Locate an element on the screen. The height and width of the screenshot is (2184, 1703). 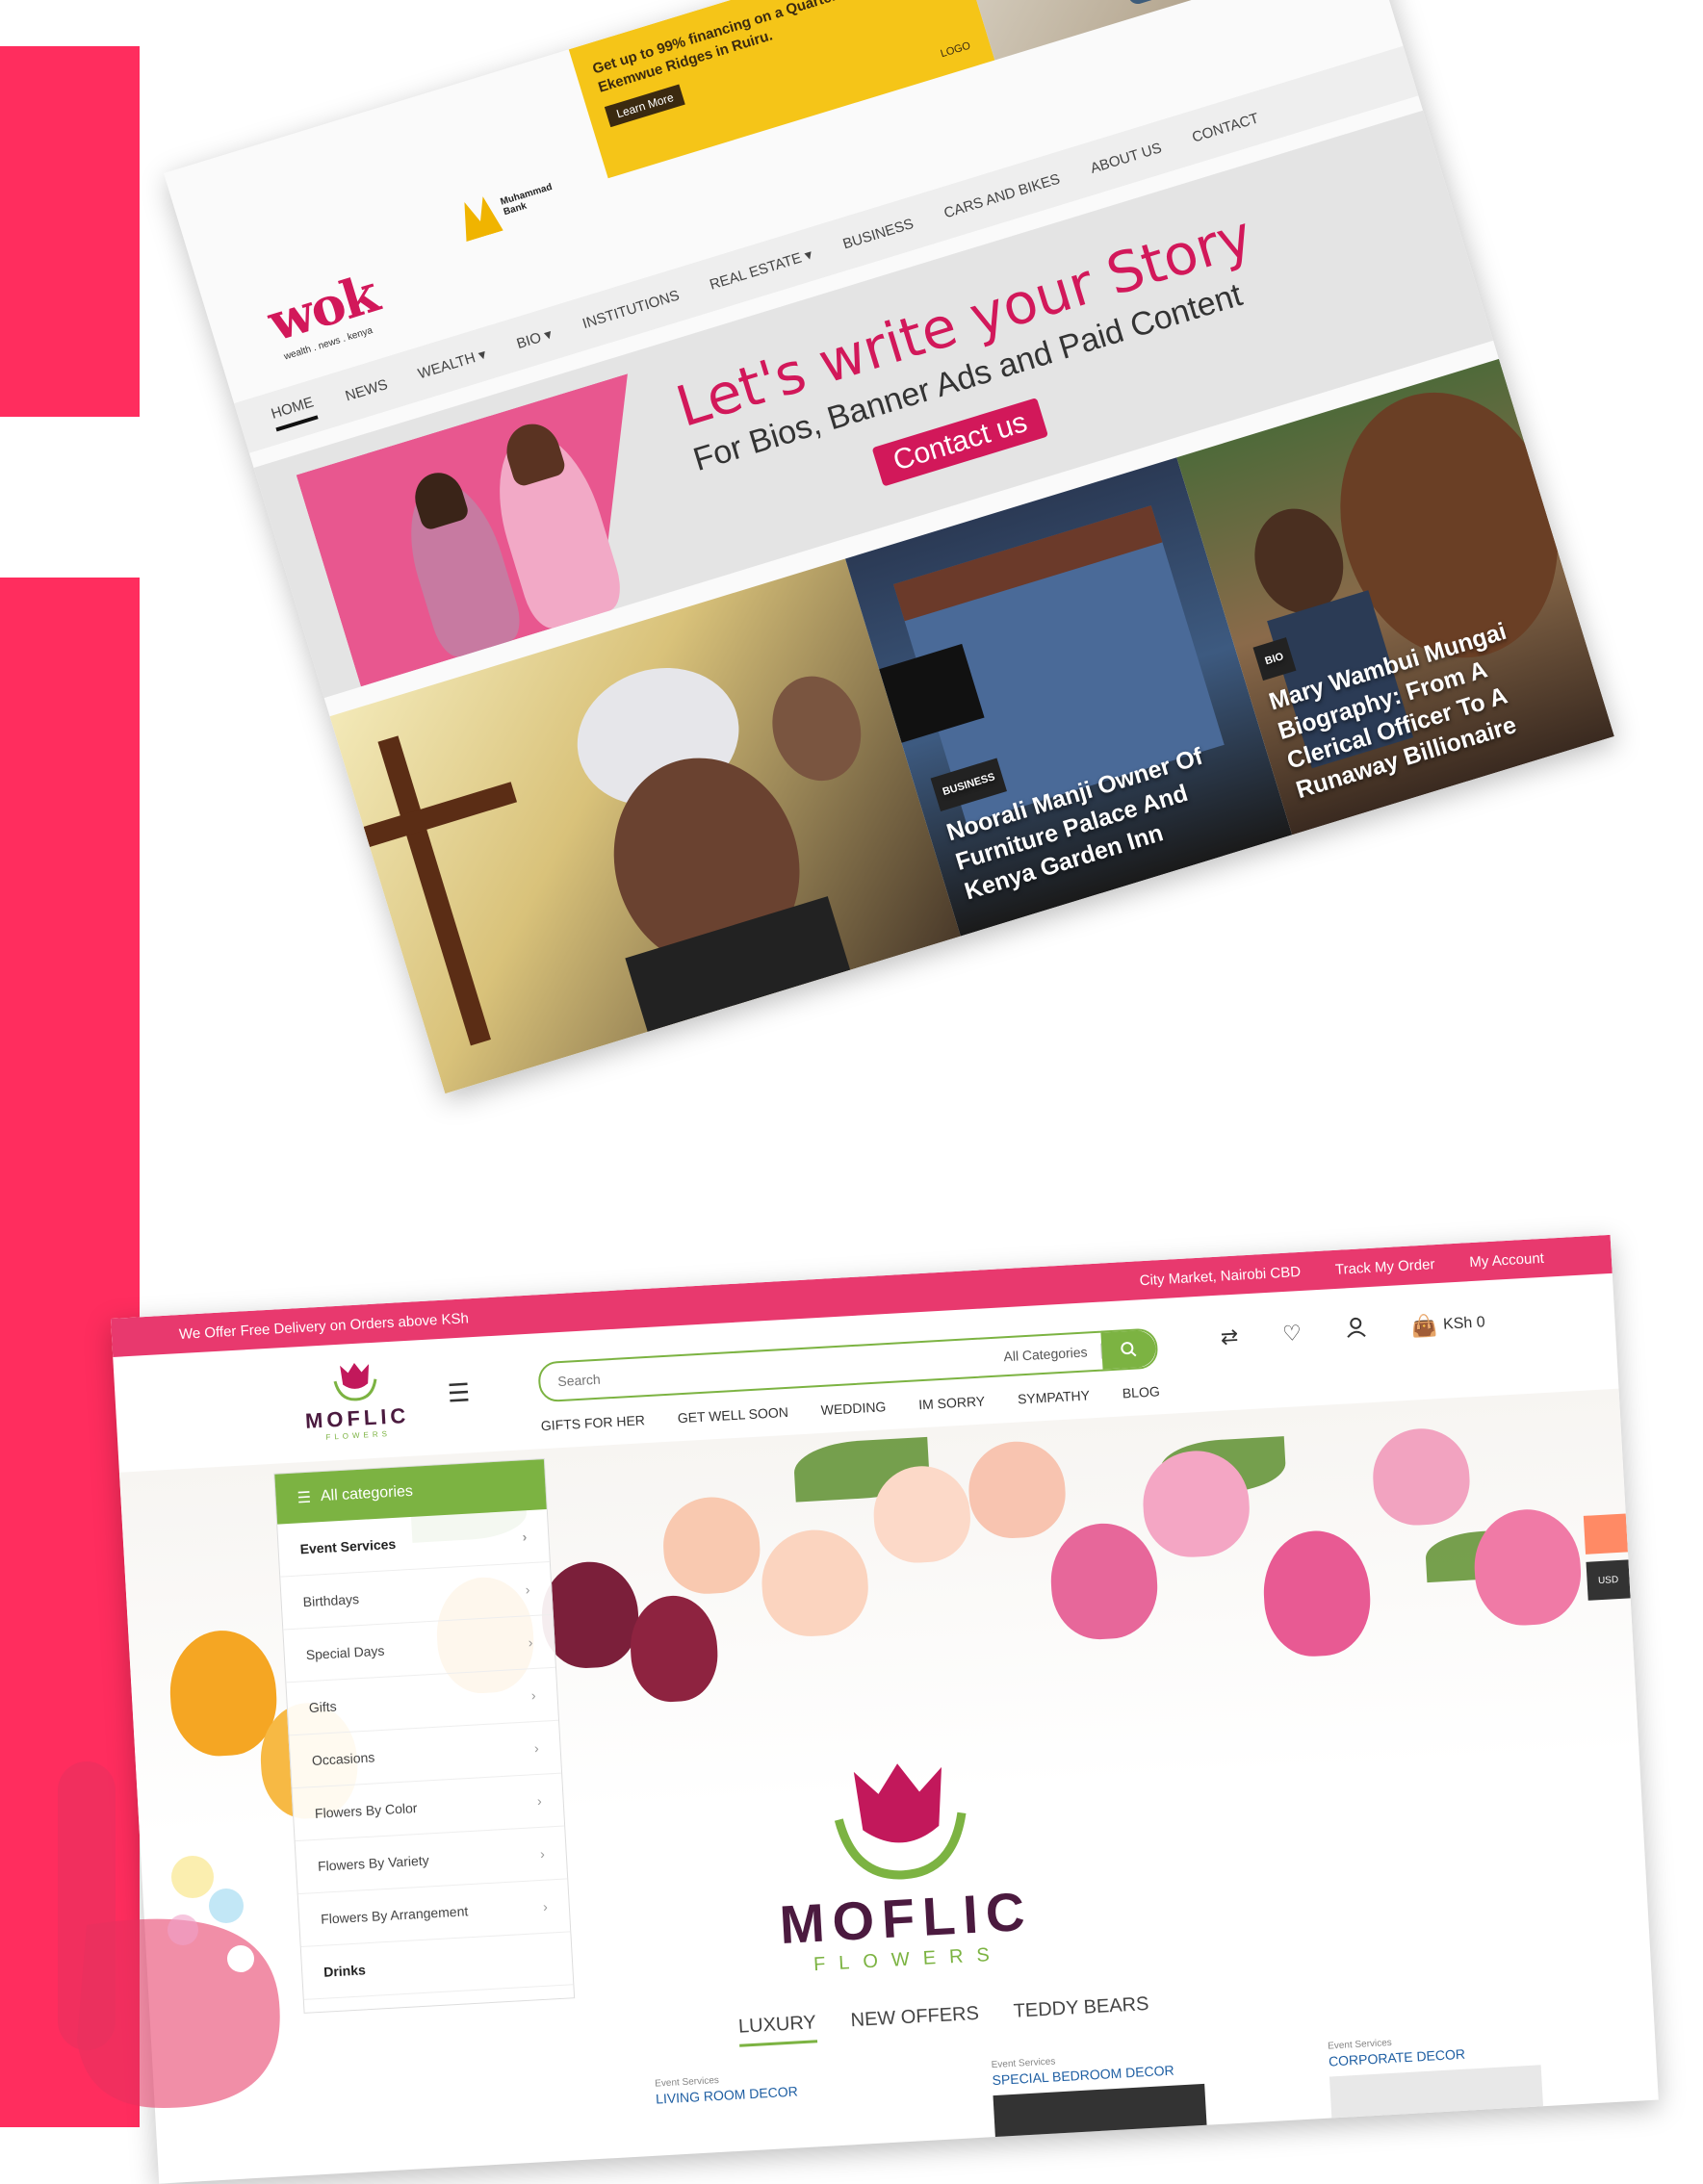
product-card: Event Services CORPORATE DECOR is located at coordinates (1436, 2082).